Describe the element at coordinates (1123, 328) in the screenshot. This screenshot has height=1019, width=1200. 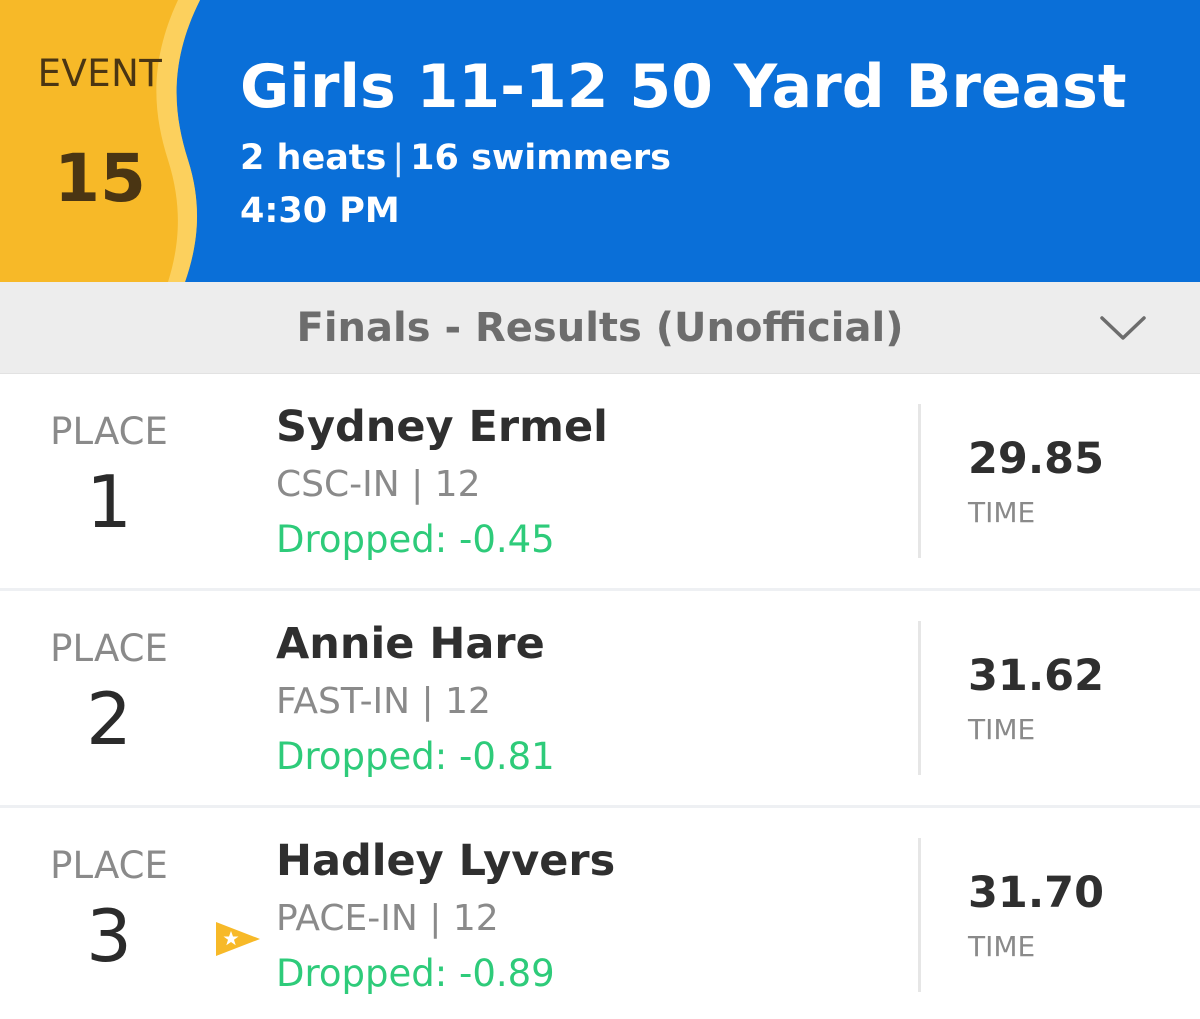
I see `chevron-down-icon` at that location.